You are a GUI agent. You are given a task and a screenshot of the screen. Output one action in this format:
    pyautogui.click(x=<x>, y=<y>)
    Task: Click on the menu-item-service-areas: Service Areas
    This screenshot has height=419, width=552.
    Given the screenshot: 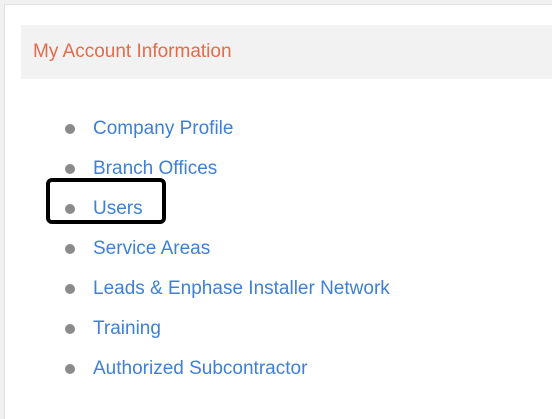 What is the action you would take?
    pyautogui.click(x=265, y=249)
    